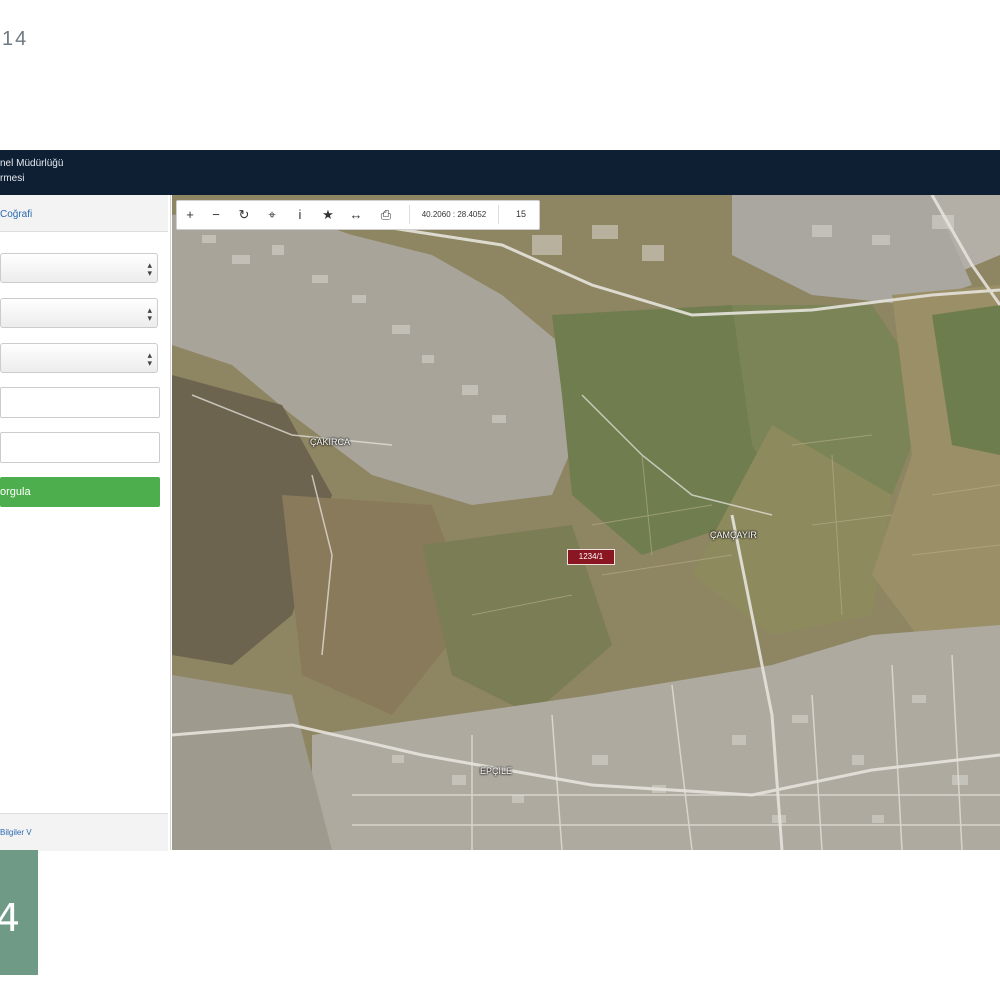 The height and width of the screenshot is (1000, 1000). Describe the element at coordinates (79, 268) in the screenshot. I see `province-select: ▴ ▾` at that location.